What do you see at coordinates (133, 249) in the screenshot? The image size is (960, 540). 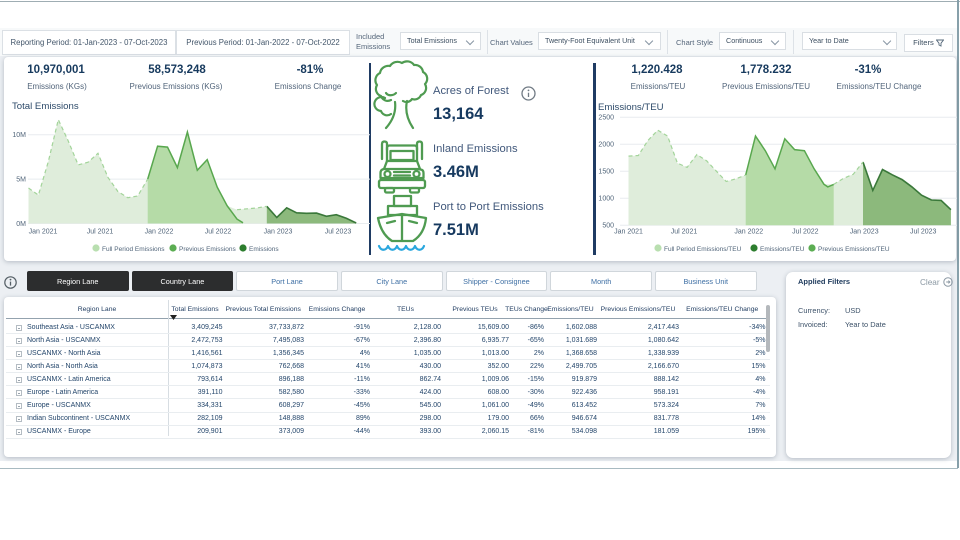 I see `svg-text: Full Period Emissions` at bounding box center [133, 249].